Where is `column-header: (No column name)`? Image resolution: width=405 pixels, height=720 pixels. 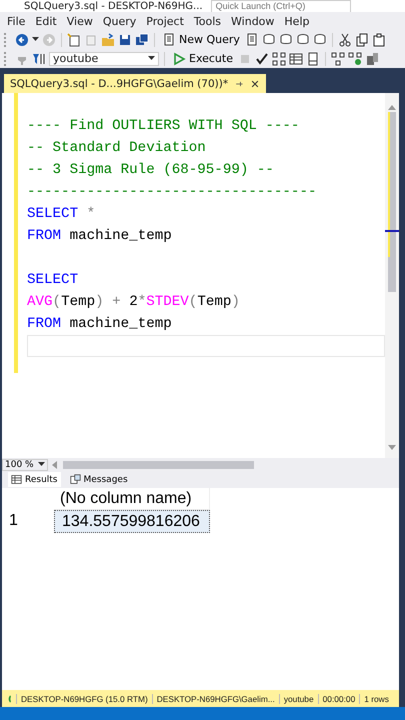 column-header: (No column name) is located at coordinates (132, 499).